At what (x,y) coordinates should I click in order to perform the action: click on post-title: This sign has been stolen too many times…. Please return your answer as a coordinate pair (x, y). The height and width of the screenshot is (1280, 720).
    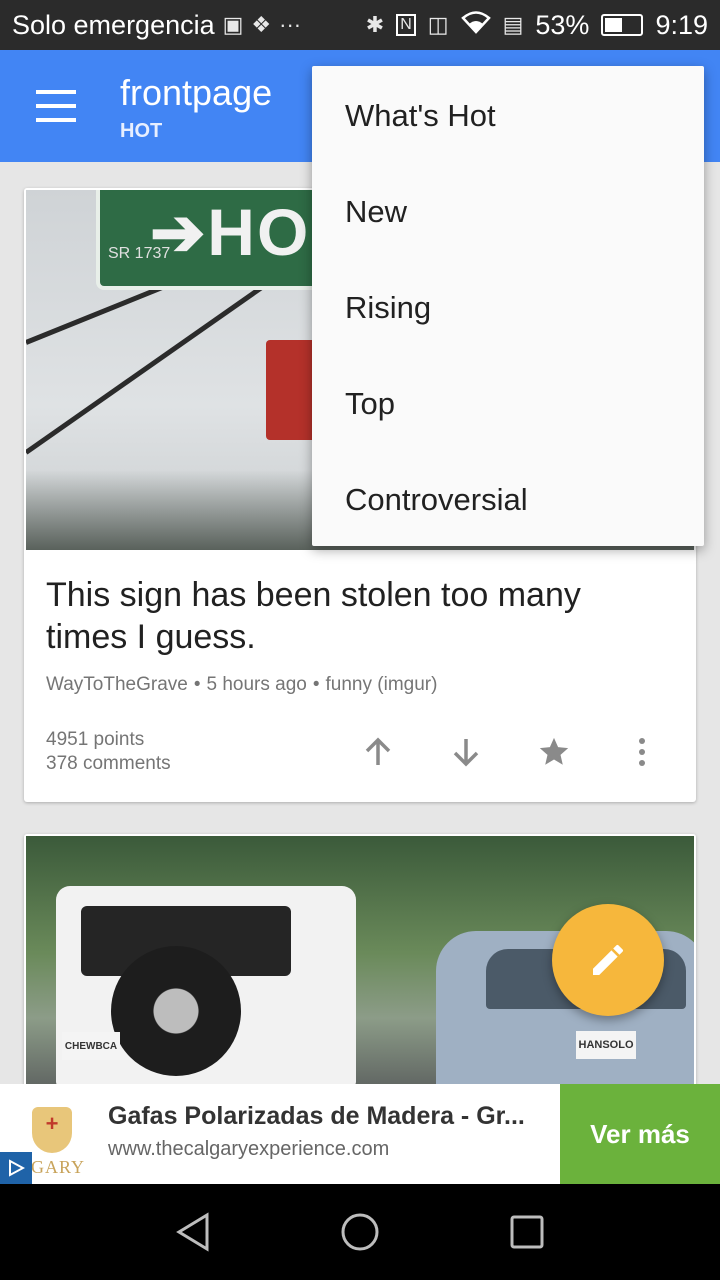
    Looking at the image, I should click on (356, 616).